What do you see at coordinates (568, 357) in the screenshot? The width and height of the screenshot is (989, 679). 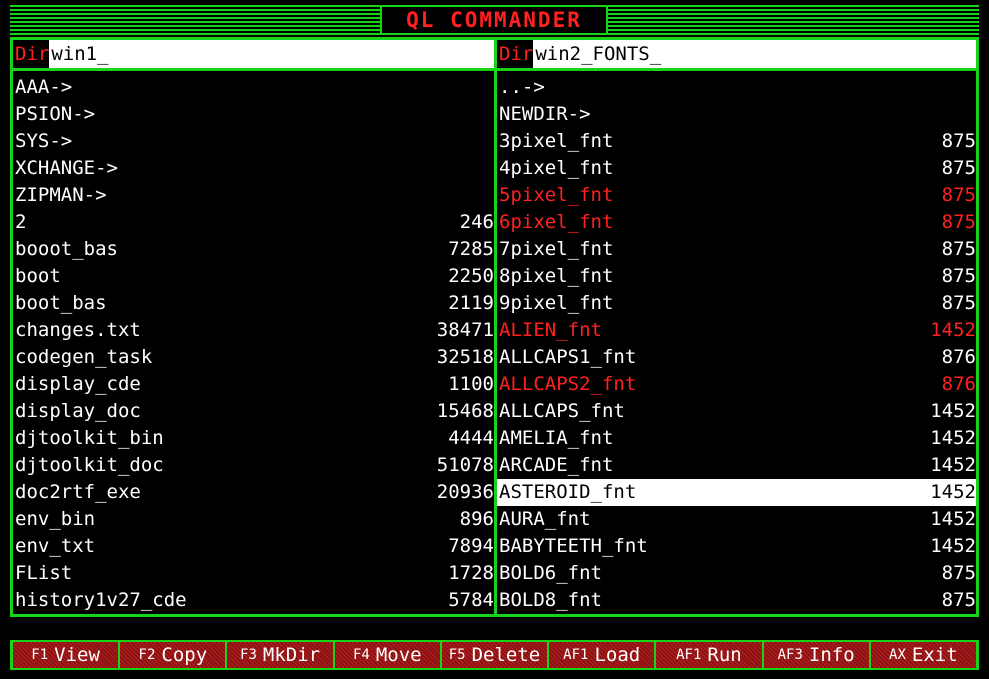 I see `file-name: ALLCAPS1_fnt` at bounding box center [568, 357].